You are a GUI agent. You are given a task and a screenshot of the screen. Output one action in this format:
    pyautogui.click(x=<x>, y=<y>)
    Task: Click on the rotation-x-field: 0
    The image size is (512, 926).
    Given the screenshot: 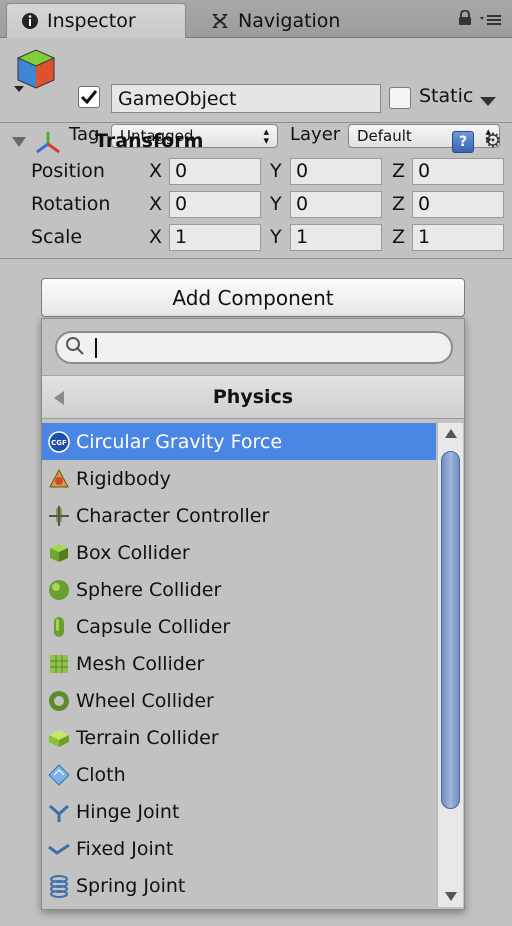 What is the action you would take?
    pyautogui.click(x=215, y=204)
    